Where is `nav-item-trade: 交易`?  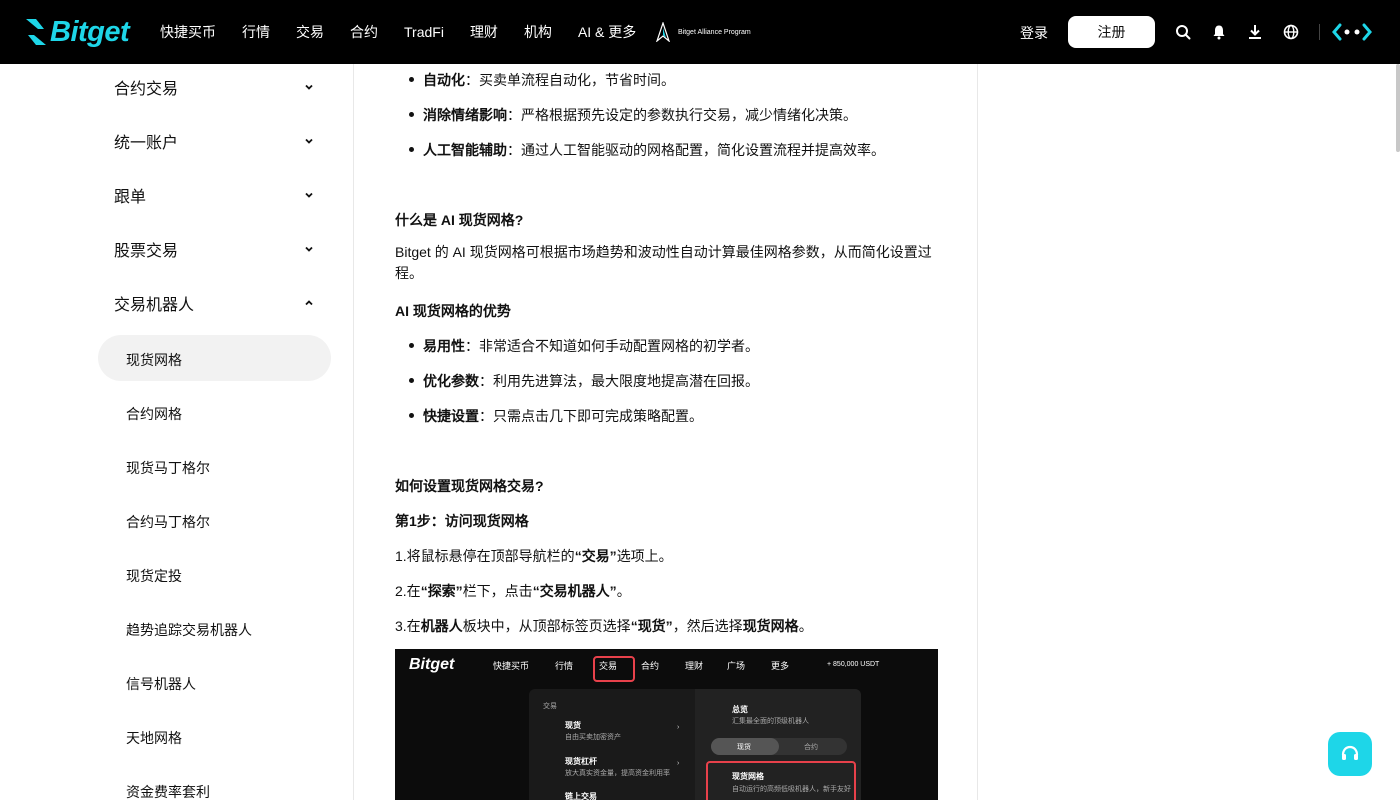 nav-item-trade: 交易 is located at coordinates (310, 32).